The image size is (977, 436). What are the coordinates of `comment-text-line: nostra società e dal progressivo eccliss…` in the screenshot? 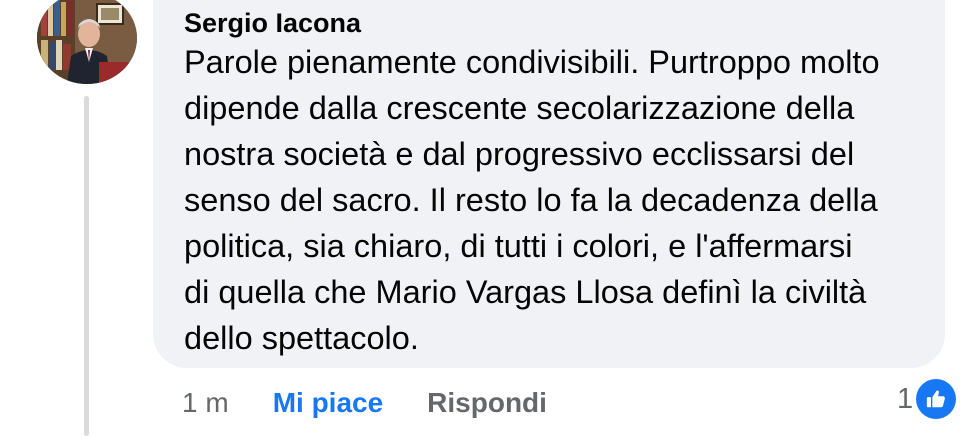 It's located at (519, 154).